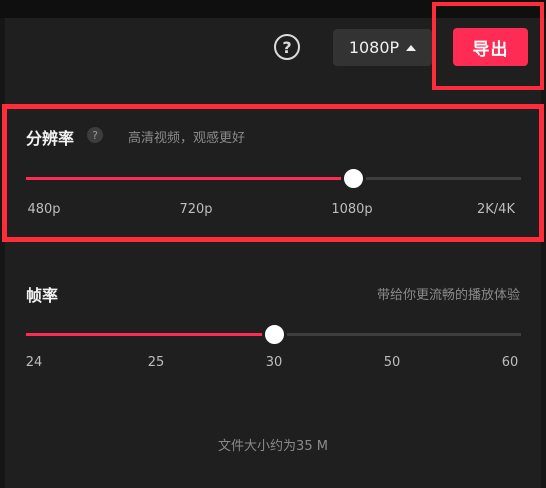 The height and width of the screenshot is (488, 546). What do you see at coordinates (34, 362) in the screenshot?
I see `framerate-tick-24: 24` at bounding box center [34, 362].